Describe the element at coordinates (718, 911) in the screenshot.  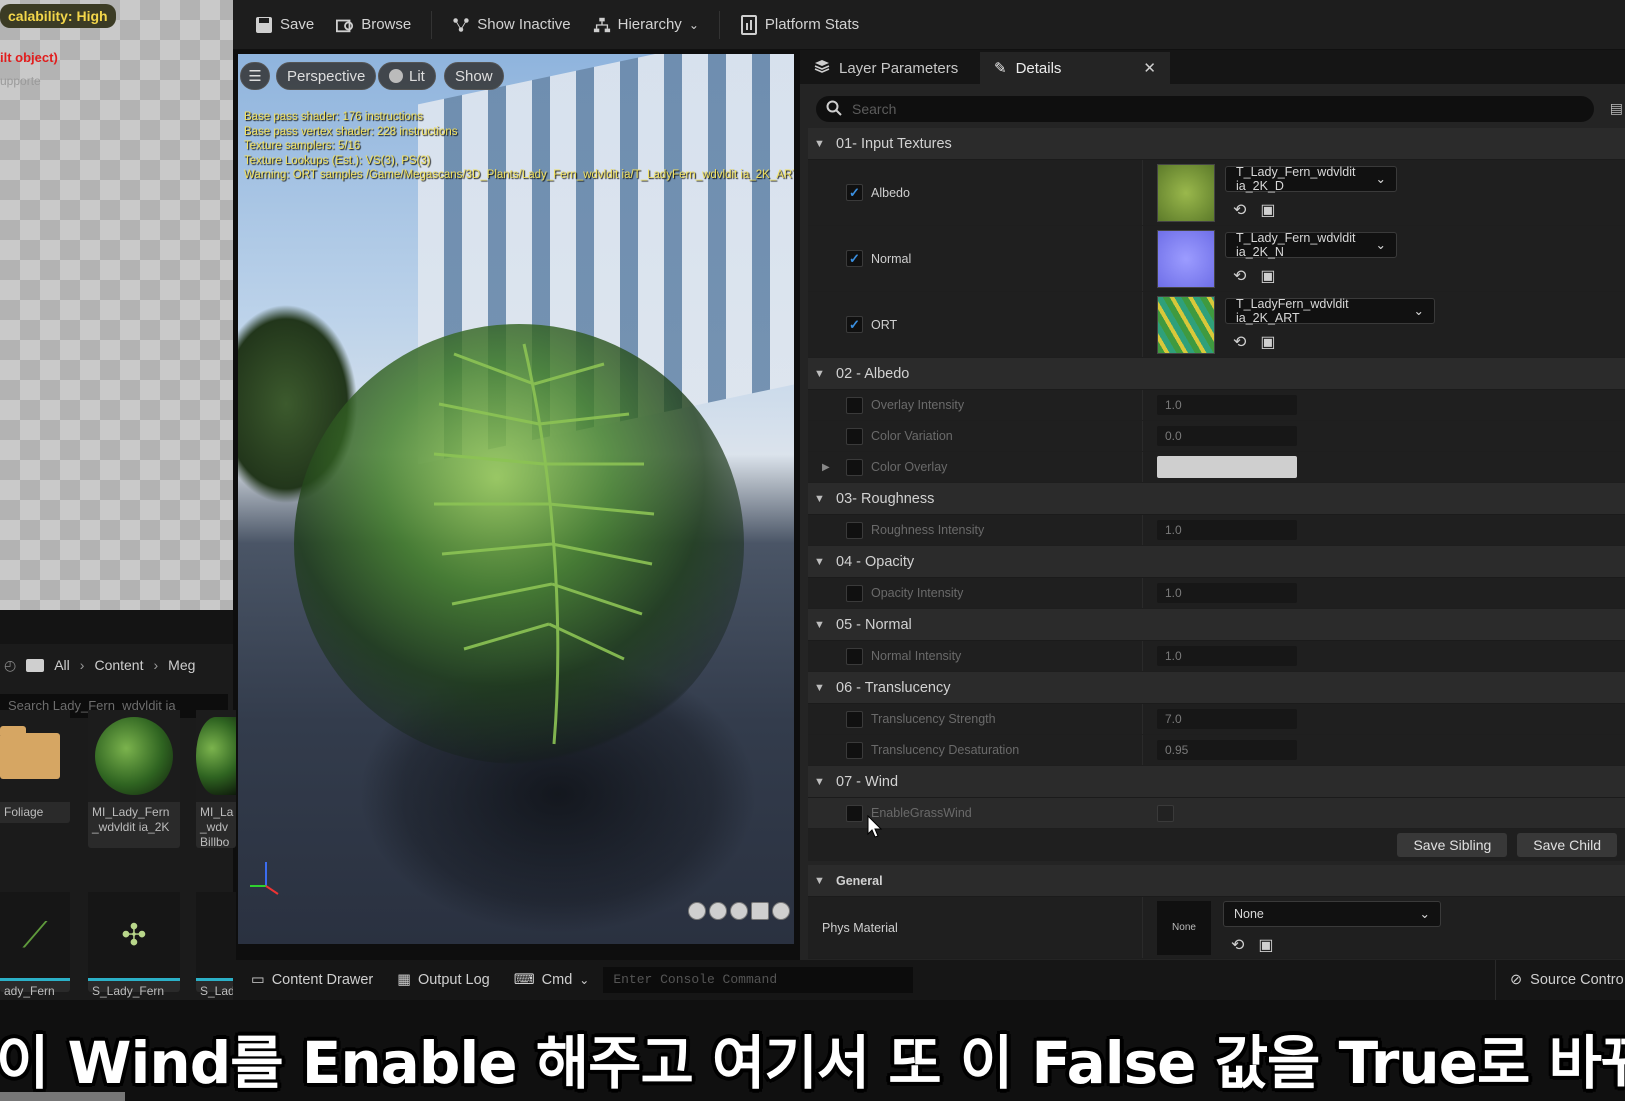
I see `sphere-icon` at that location.